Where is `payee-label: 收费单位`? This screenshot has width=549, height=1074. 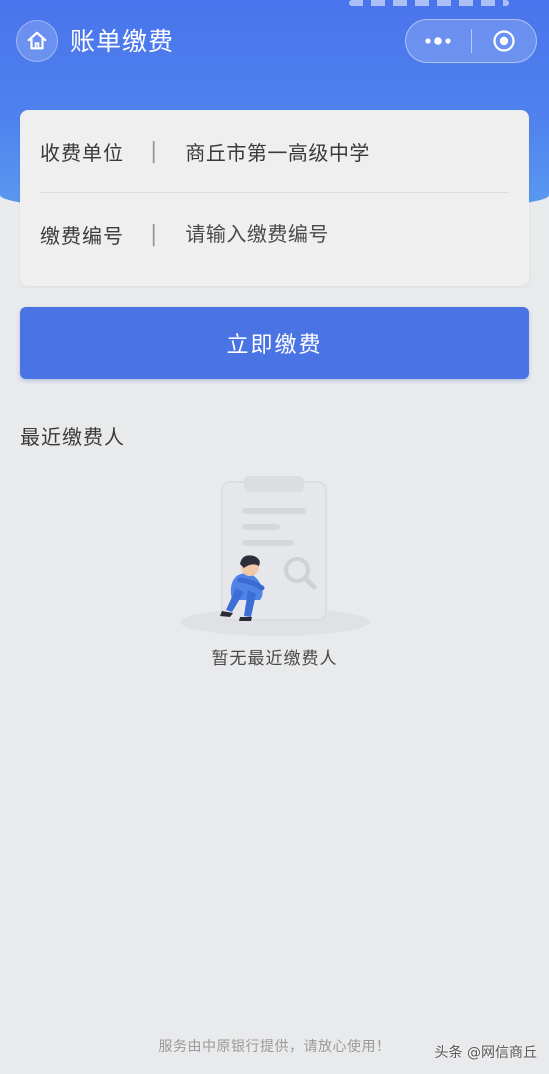
payee-label: 收费单位 is located at coordinates (82, 152).